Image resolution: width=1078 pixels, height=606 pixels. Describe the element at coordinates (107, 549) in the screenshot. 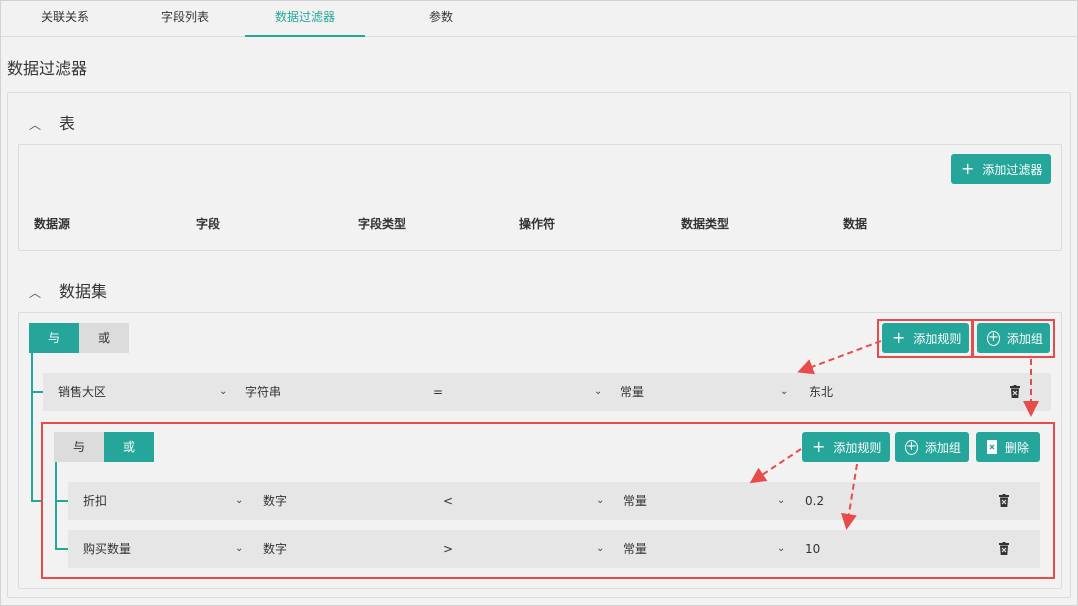

I see `field-select: 购买数量` at that location.